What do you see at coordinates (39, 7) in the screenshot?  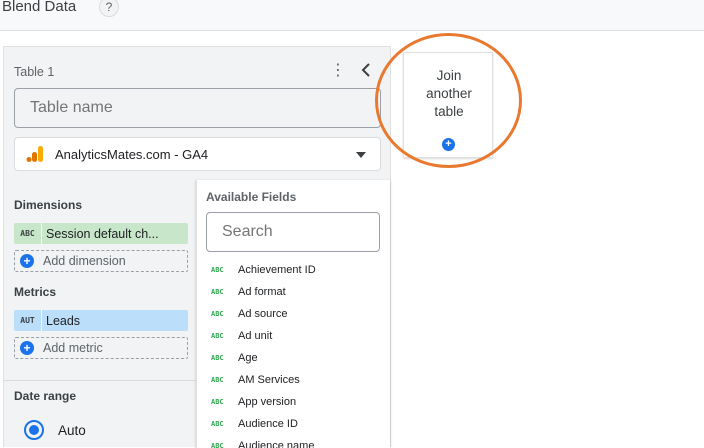 I see `page-title: Blend Data` at bounding box center [39, 7].